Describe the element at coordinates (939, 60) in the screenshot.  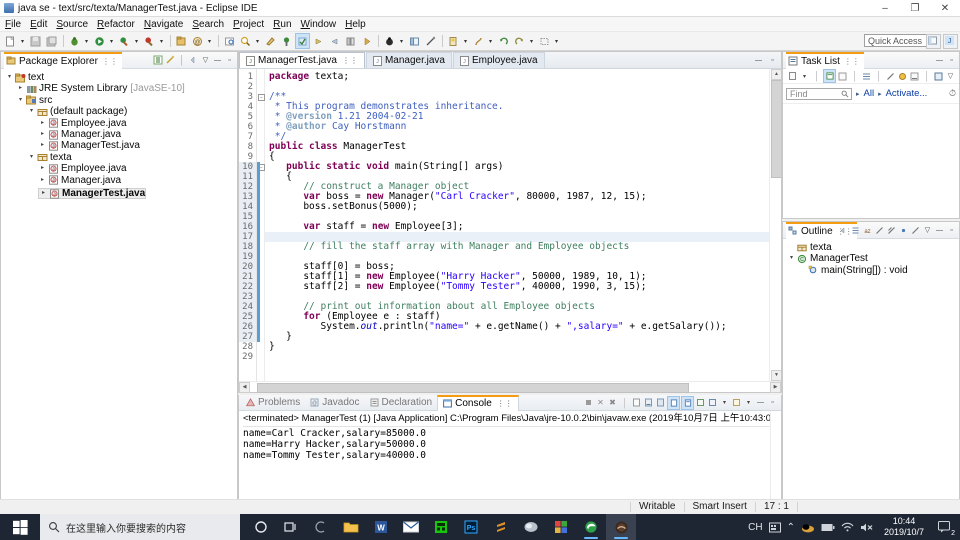
I see `task-list-minimize-icon: —` at that location.